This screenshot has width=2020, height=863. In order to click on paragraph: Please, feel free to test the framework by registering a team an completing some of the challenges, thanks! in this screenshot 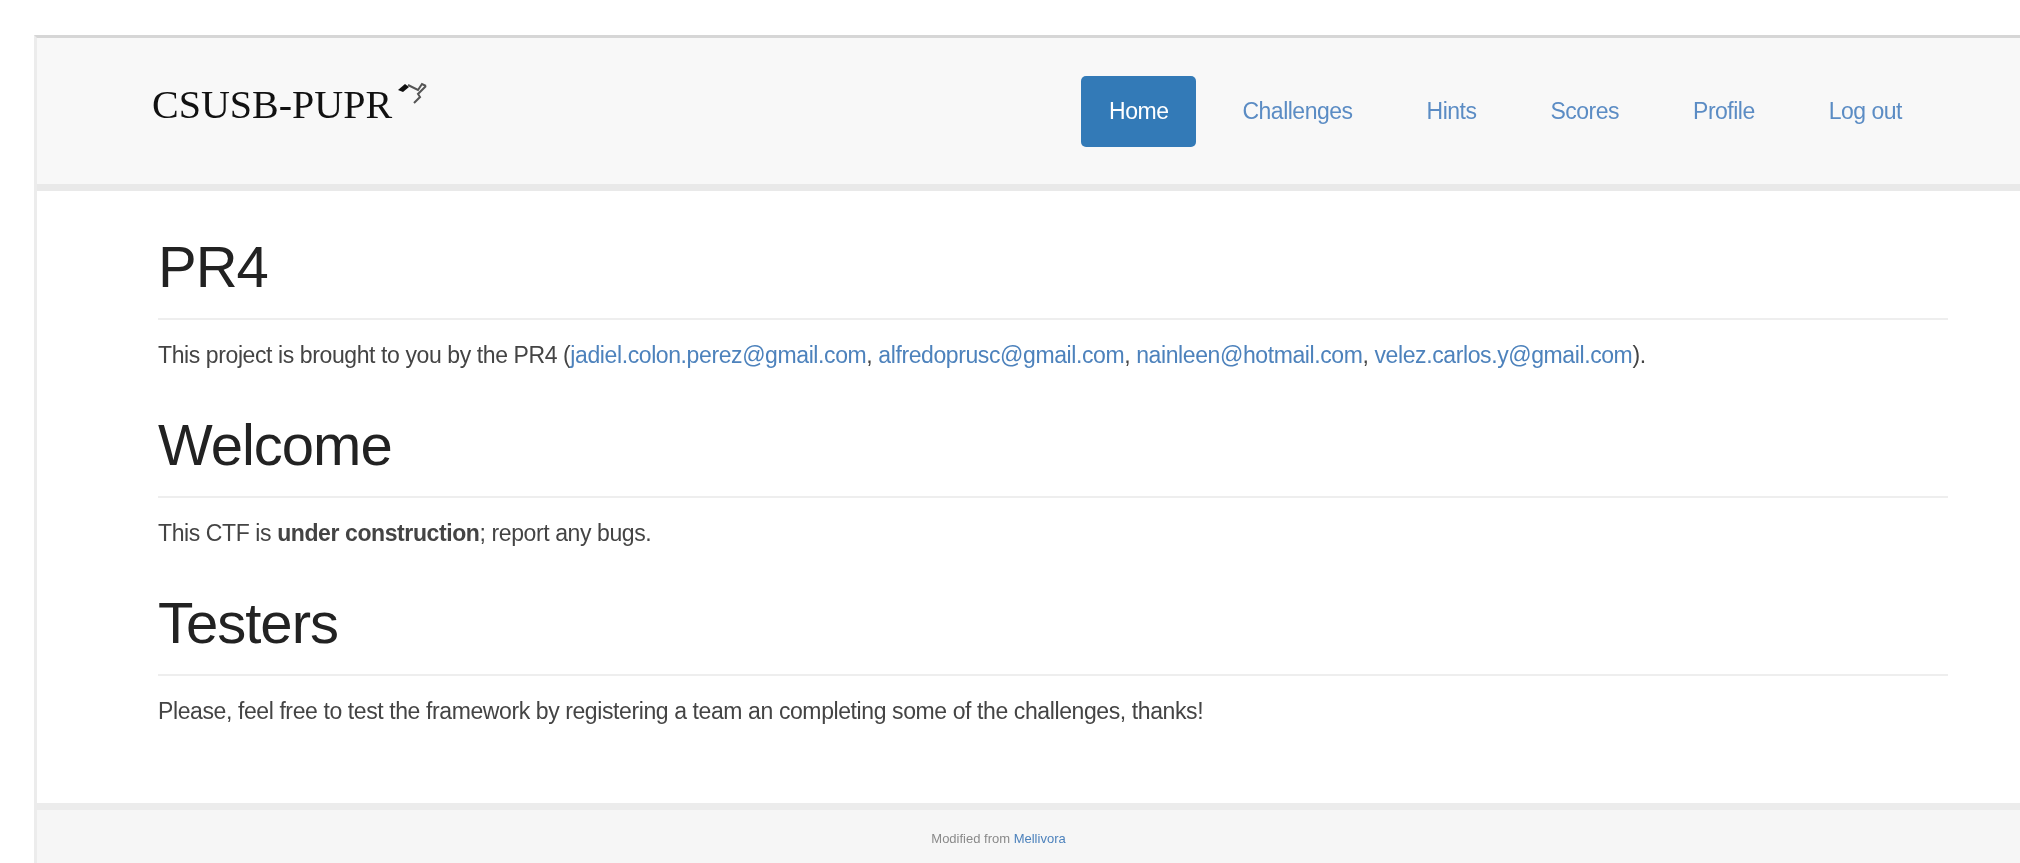, I will do `click(681, 711)`.